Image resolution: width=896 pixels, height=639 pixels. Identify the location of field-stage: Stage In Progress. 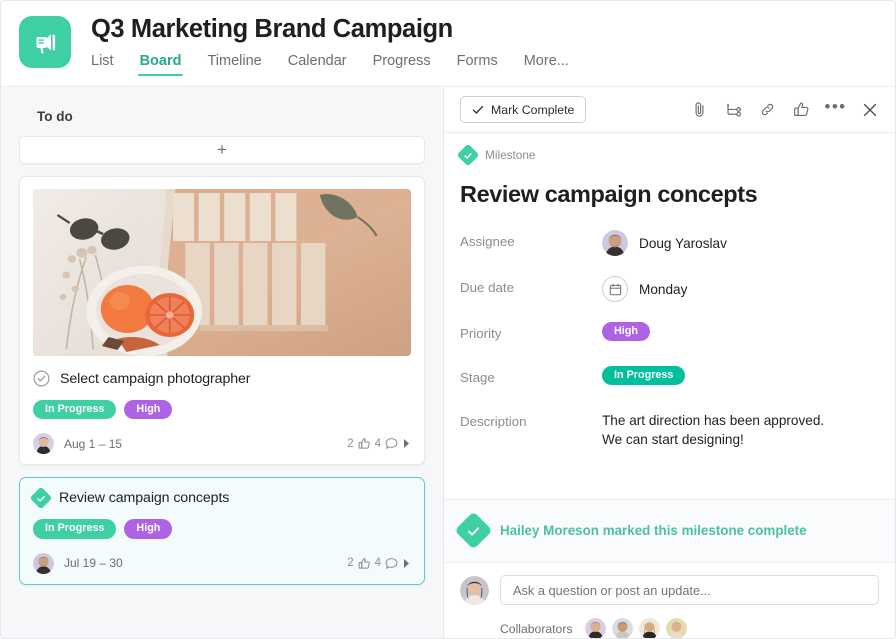
(669, 378).